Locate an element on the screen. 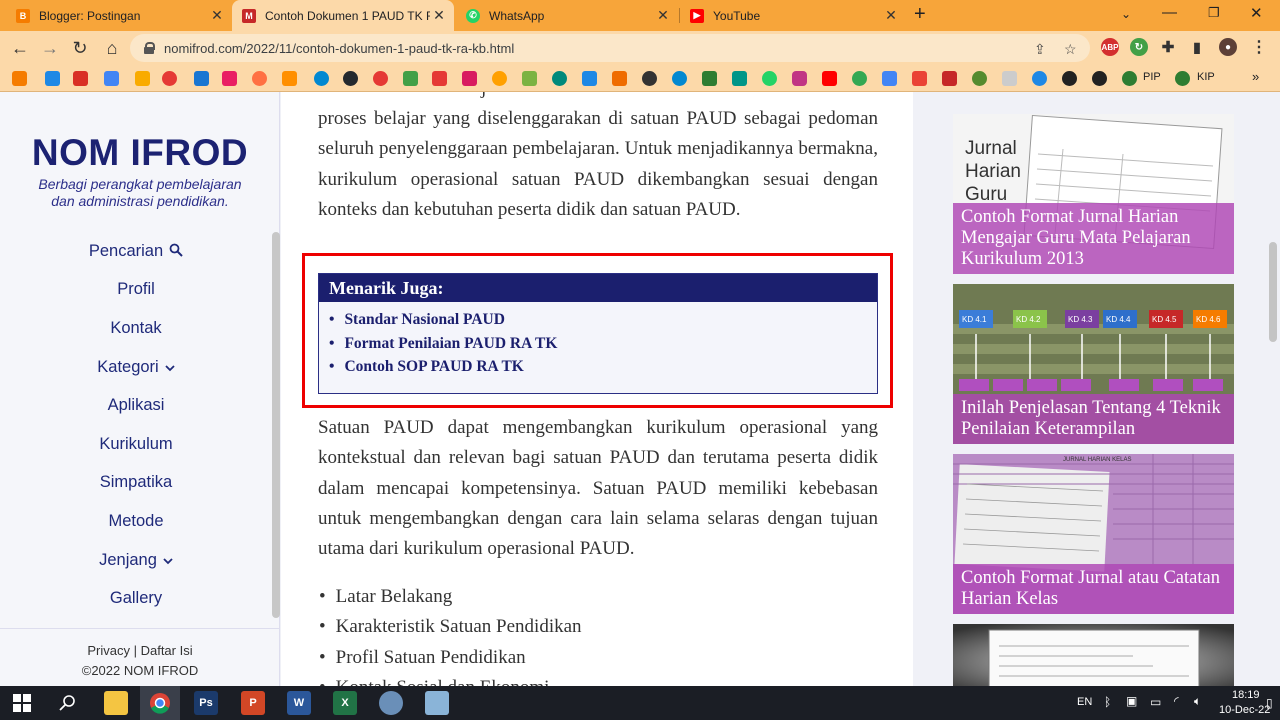  related-link: Standar Nasional PAUD is located at coordinates (603, 320).